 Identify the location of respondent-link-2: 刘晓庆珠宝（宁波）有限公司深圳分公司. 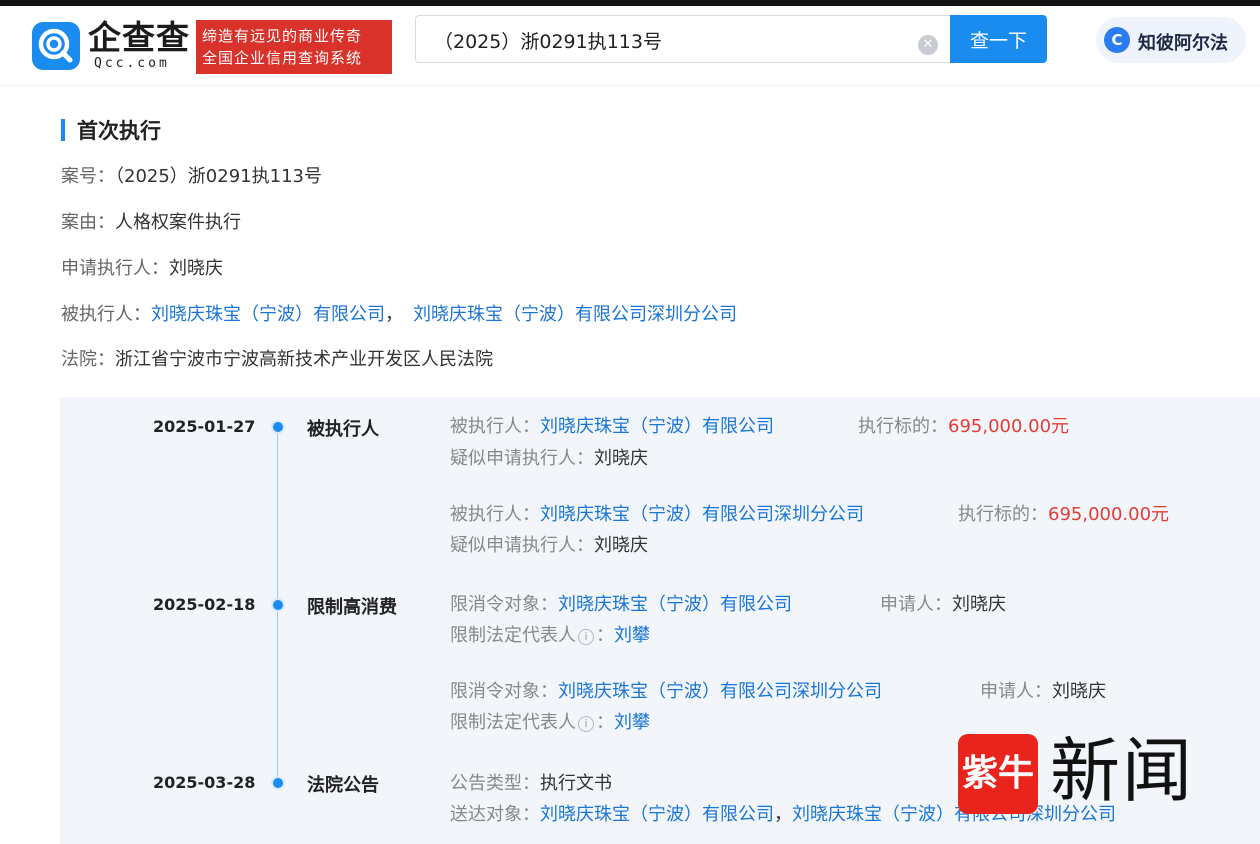
(575, 314).